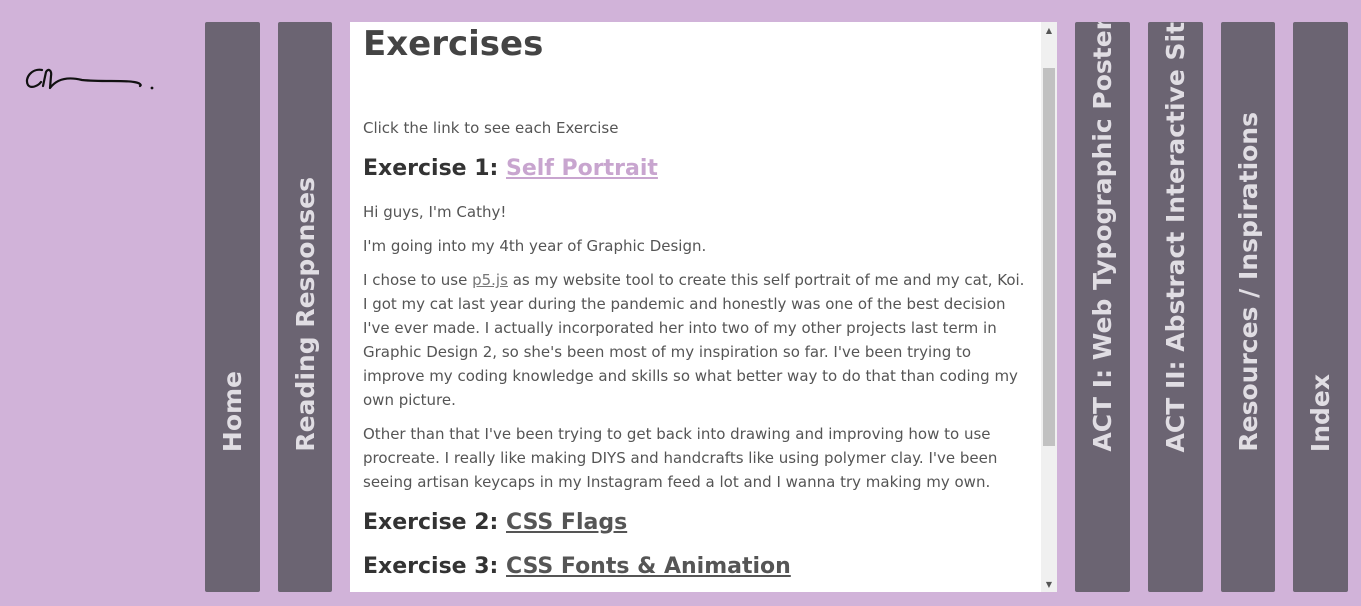 The height and width of the screenshot is (606, 1361). I want to click on exercise-3-prefix: Exercise 3:, so click(435, 566).